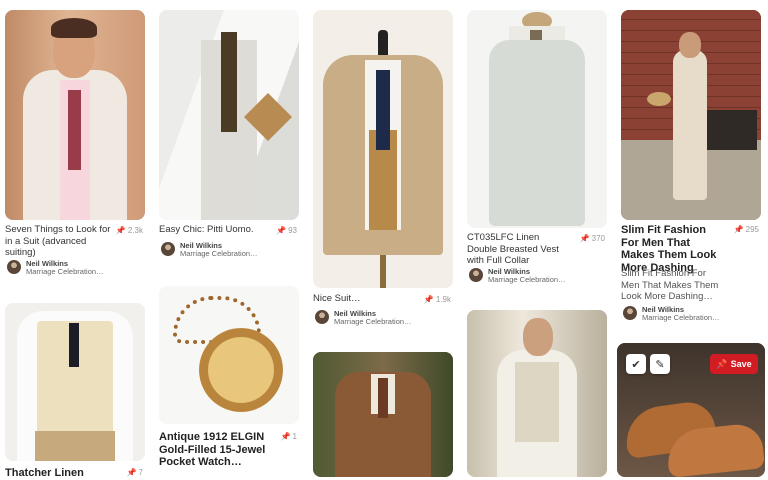 This screenshot has width=768, height=480. What do you see at coordinates (732, 130) in the screenshot?
I see `planter` at bounding box center [732, 130].